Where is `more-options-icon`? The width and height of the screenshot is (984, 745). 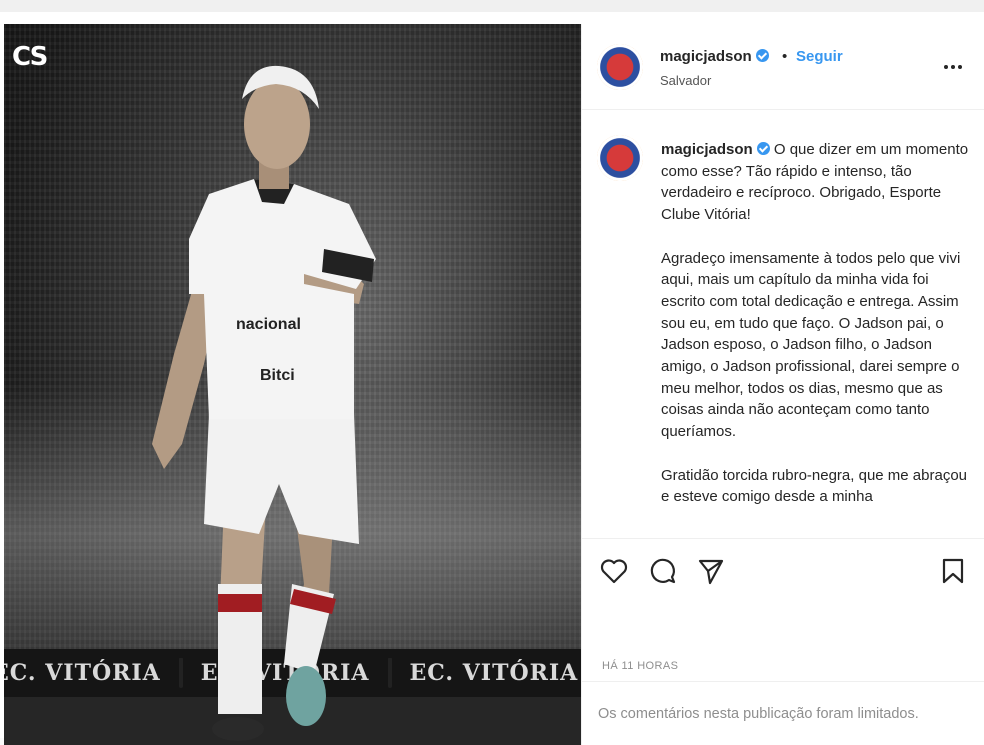
more-options-icon is located at coordinates (953, 64).